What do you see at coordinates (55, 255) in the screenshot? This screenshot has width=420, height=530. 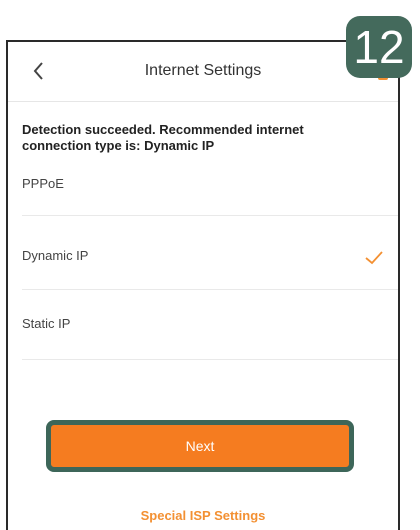 I see `option-label: Dynamic IP` at bounding box center [55, 255].